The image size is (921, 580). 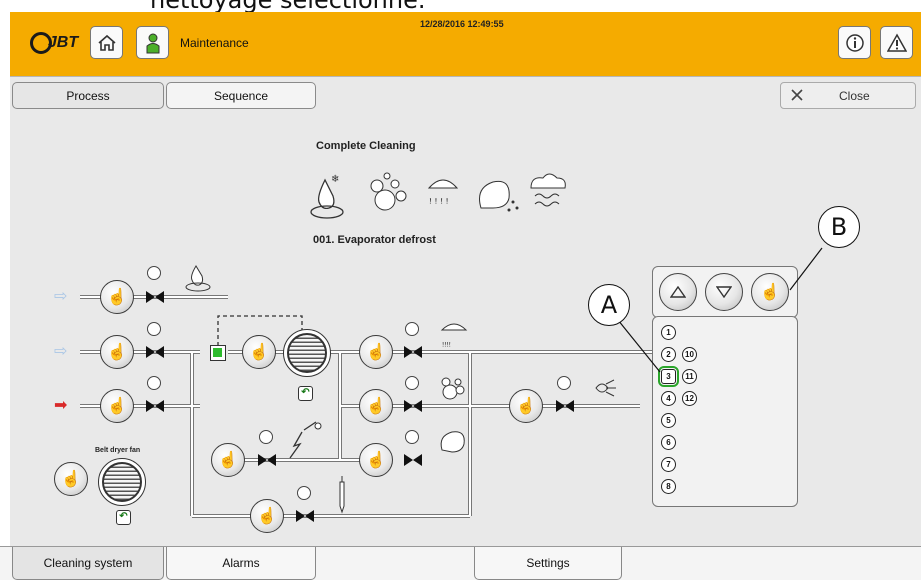 What do you see at coordinates (241, 563) in the screenshot?
I see `tab-alarms: Alarms` at bounding box center [241, 563].